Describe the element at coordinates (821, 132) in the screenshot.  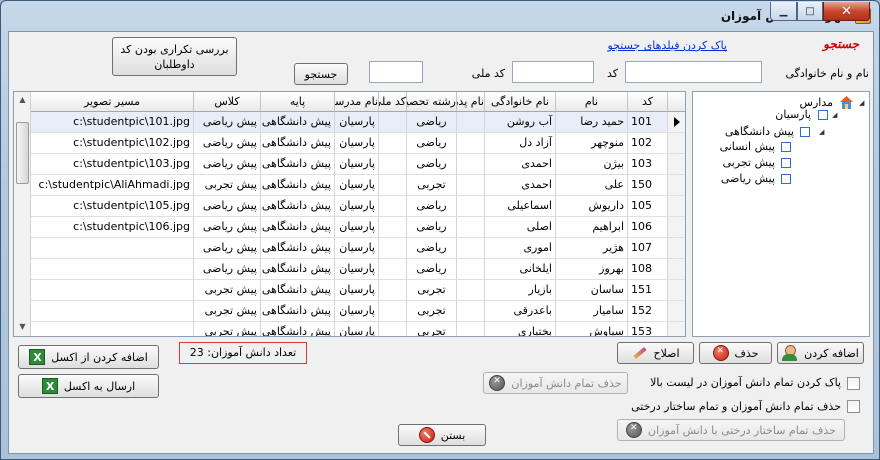
I see `tree-expand-level-icon: ◢` at that location.